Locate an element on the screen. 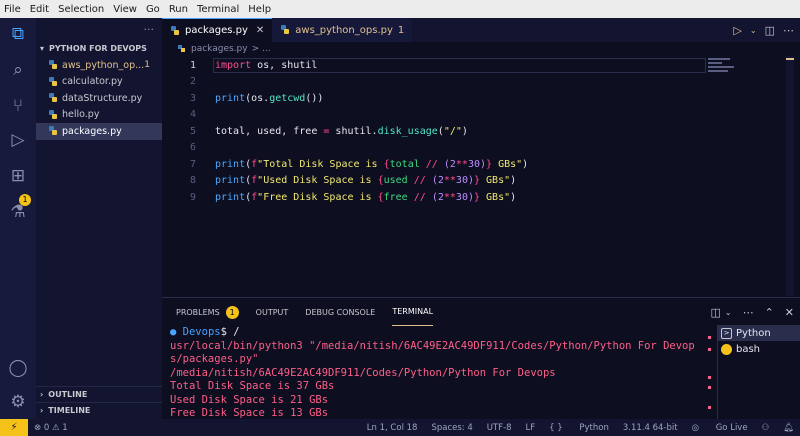 The image size is (800, 436). tab-label: OUTPUT is located at coordinates (272, 312).